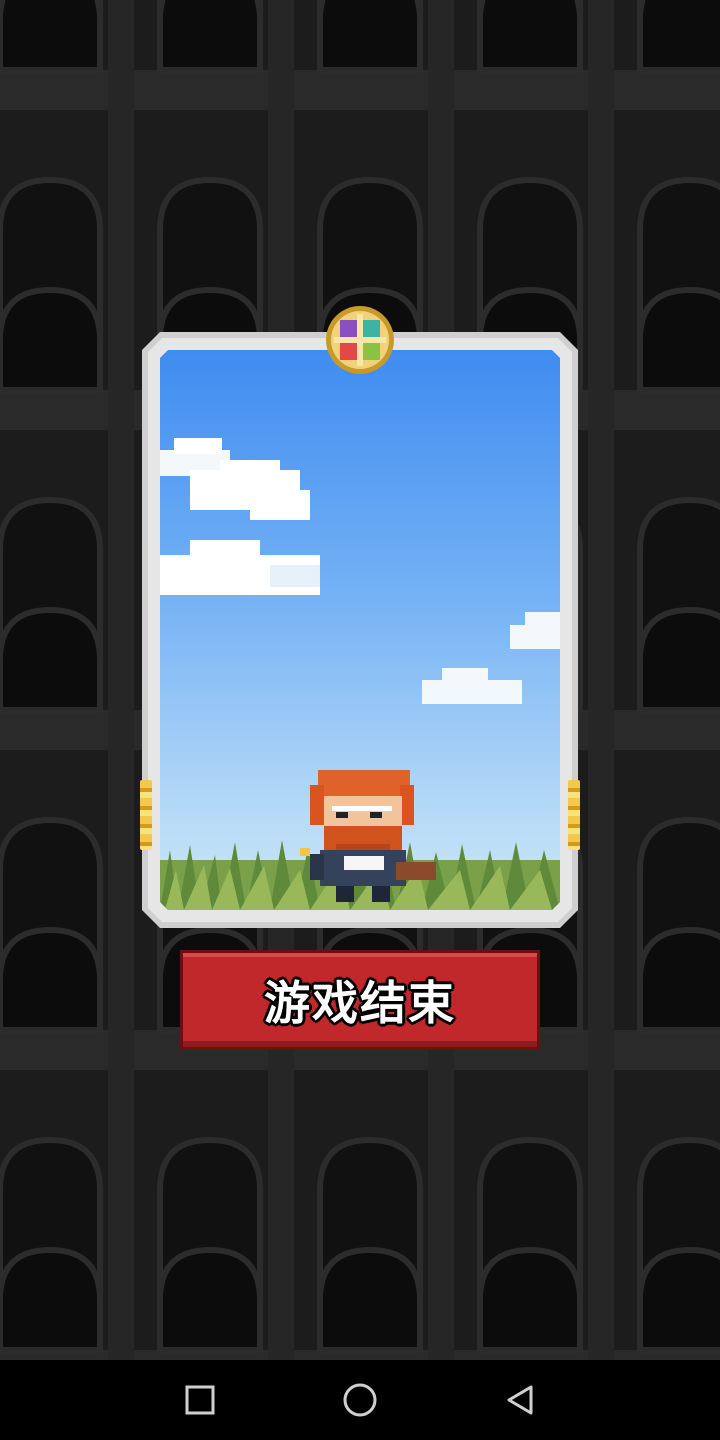 This screenshot has width=720, height=1440. I want to click on nav-back-button, so click(520, 1400).